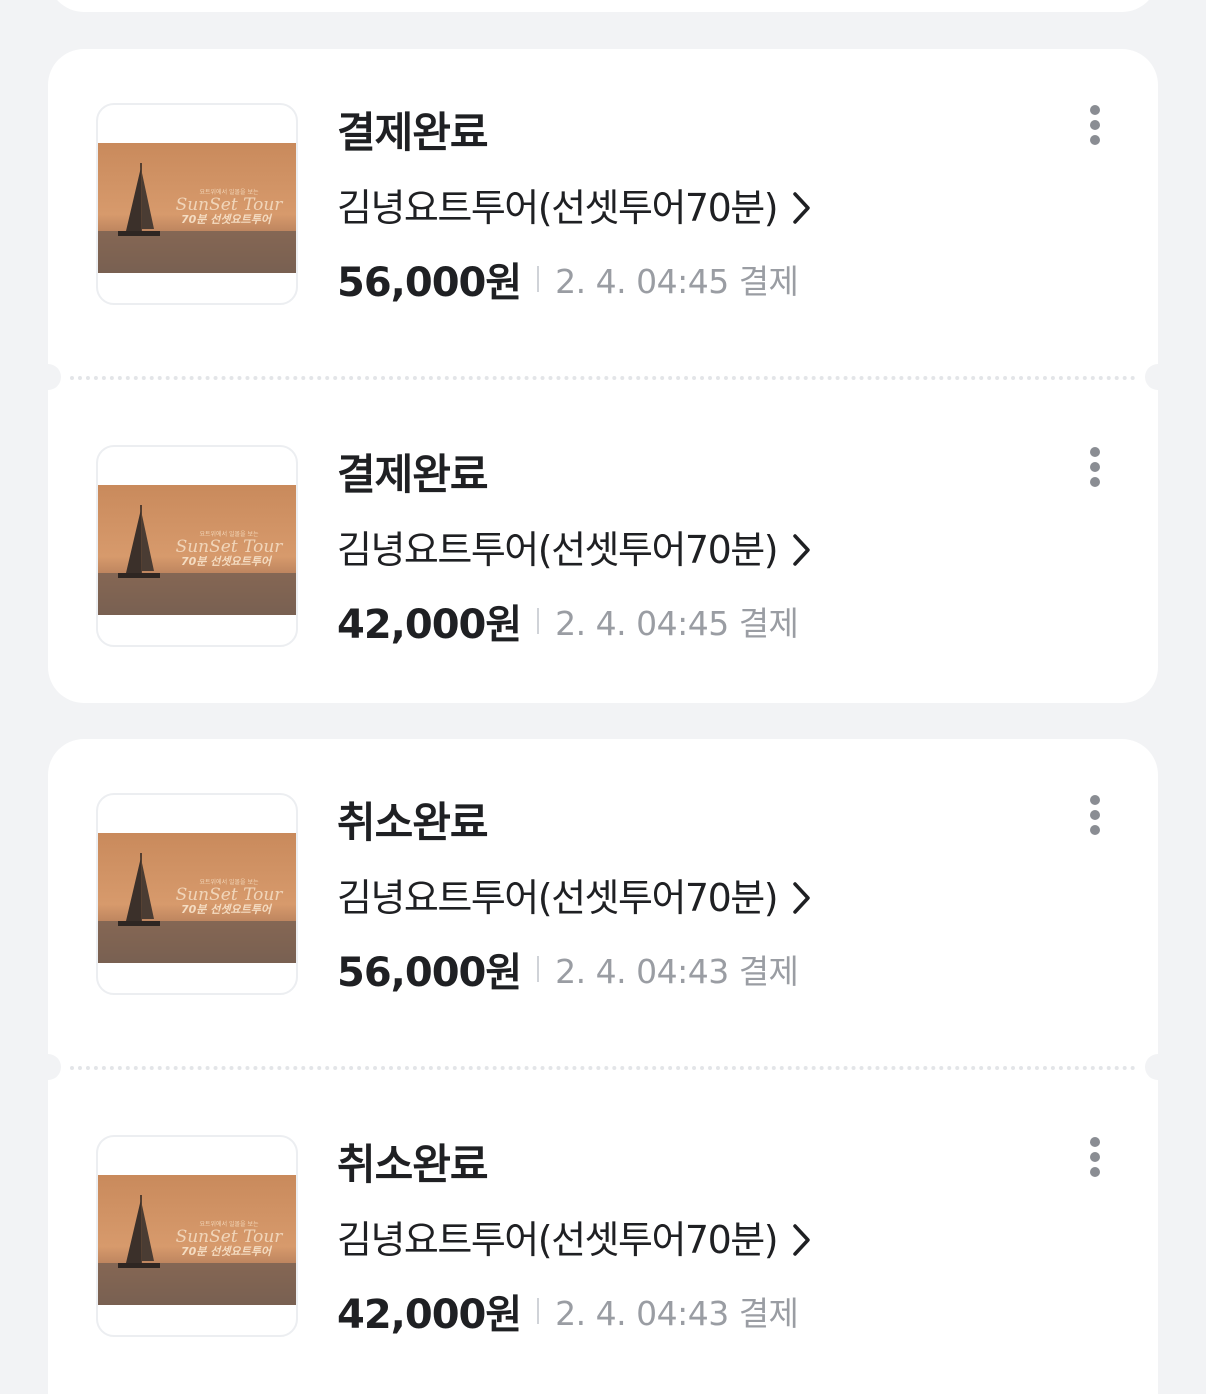  I want to click on price-row: 42,000원 2. 4. 04:43 결제, so click(568, 1311).